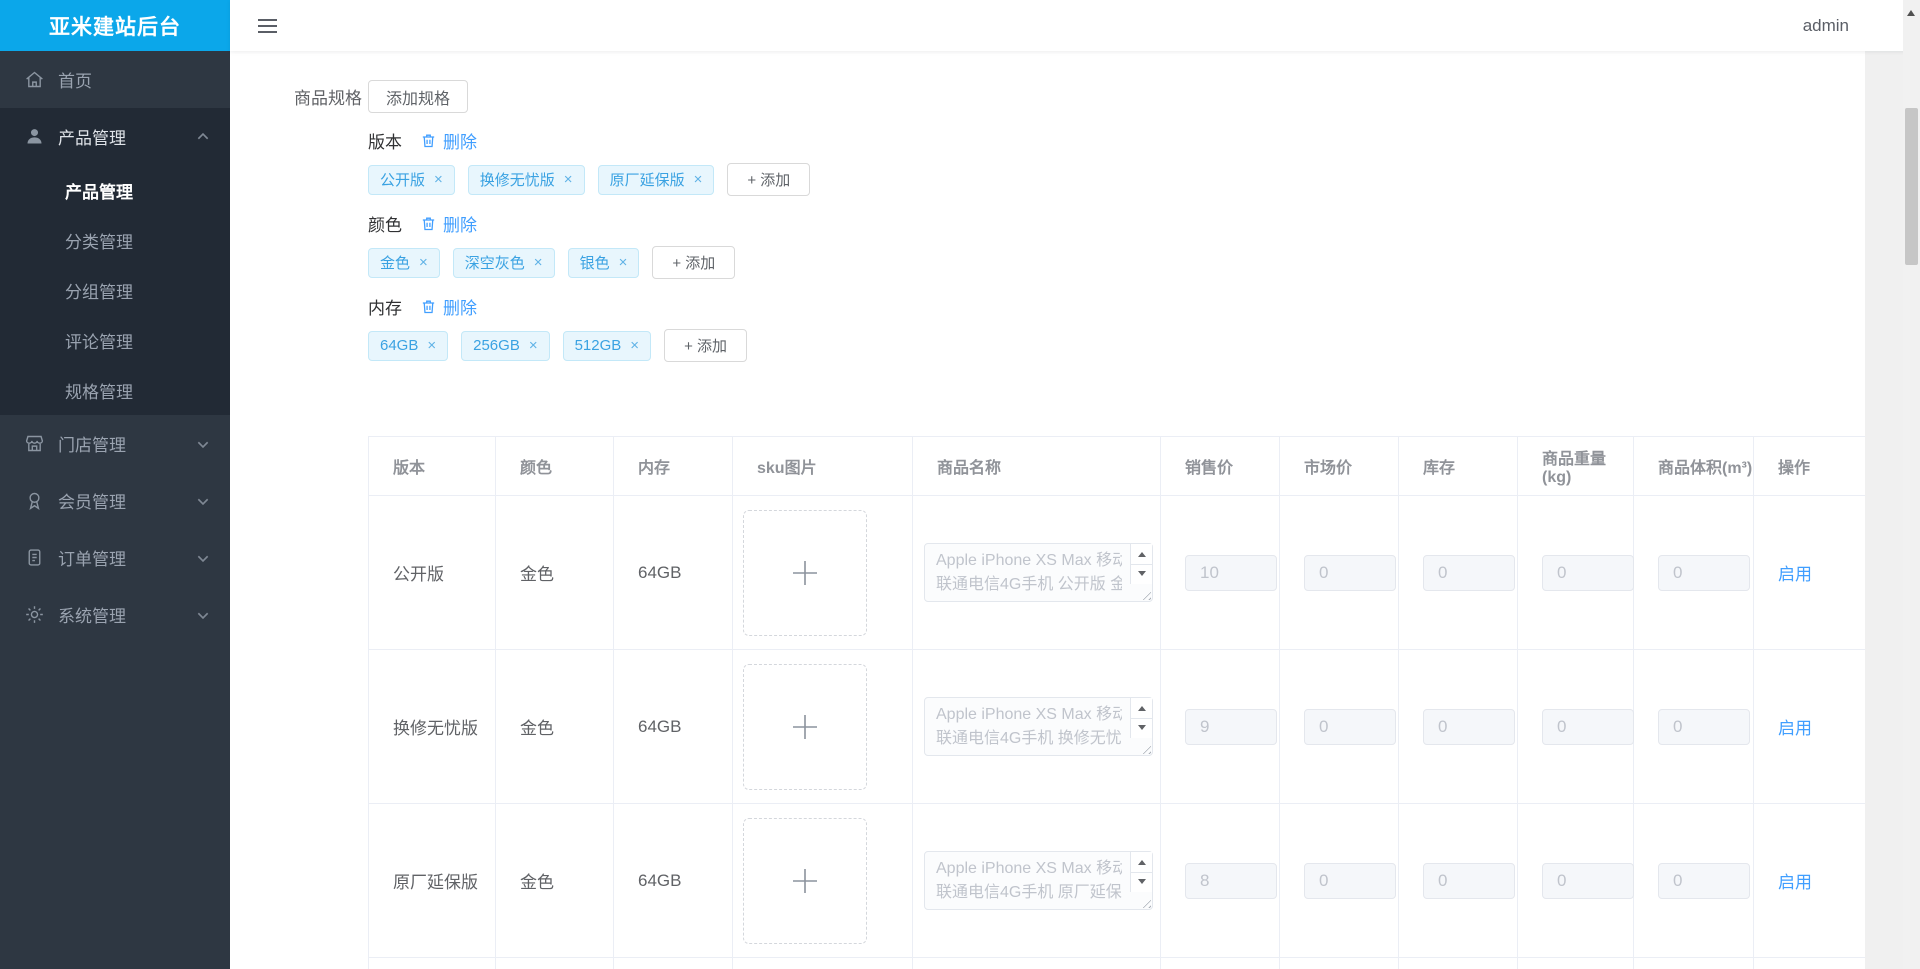 Image resolution: width=1920 pixels, height=969 pixels. I want to click on sidebar-item-order-management: 订单管理, so click(115, 557).